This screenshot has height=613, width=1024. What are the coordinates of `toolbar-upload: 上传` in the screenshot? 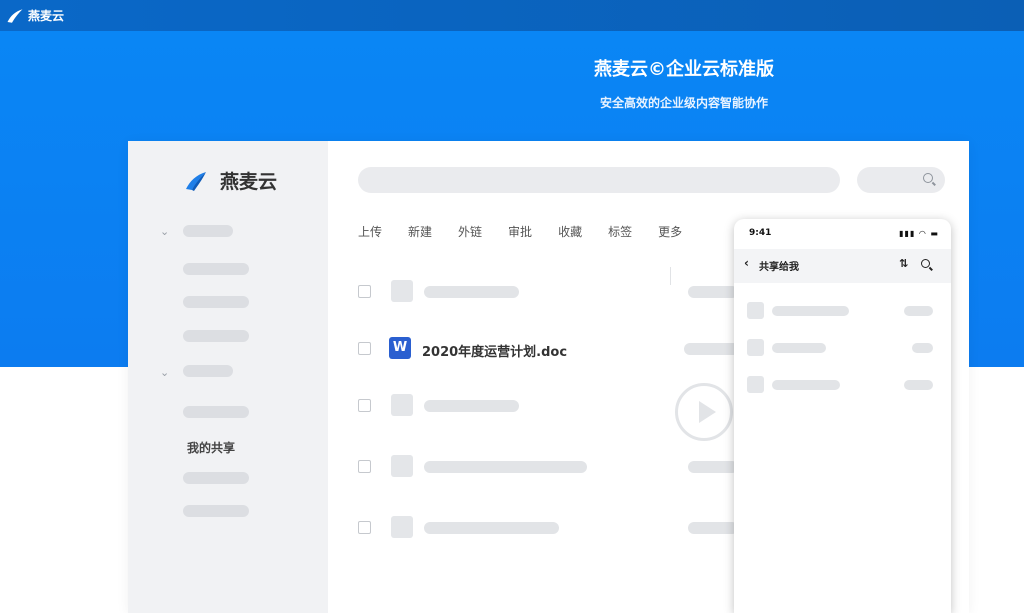 It's located at (370, 231).